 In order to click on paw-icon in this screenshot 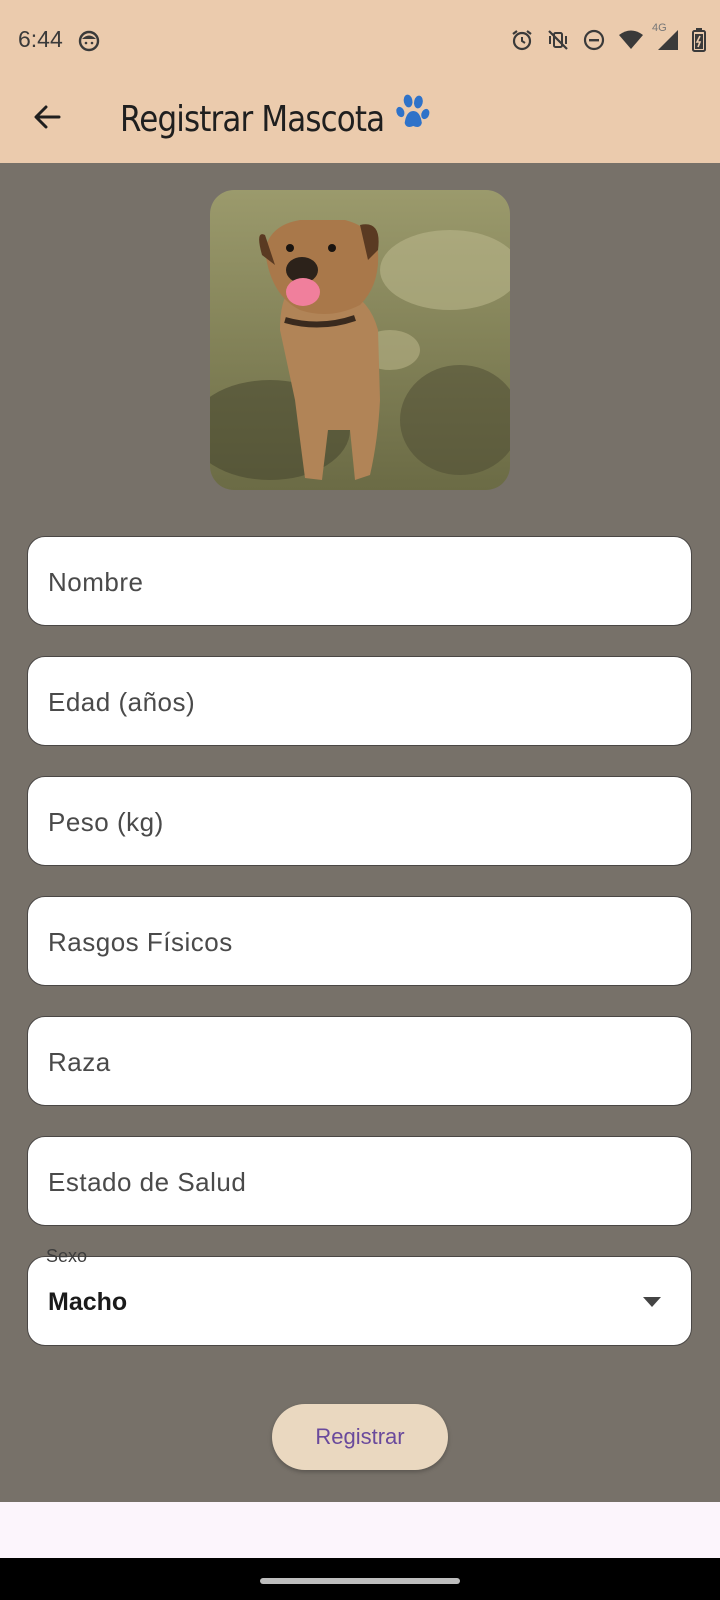, I will do `click(413, 120)`.